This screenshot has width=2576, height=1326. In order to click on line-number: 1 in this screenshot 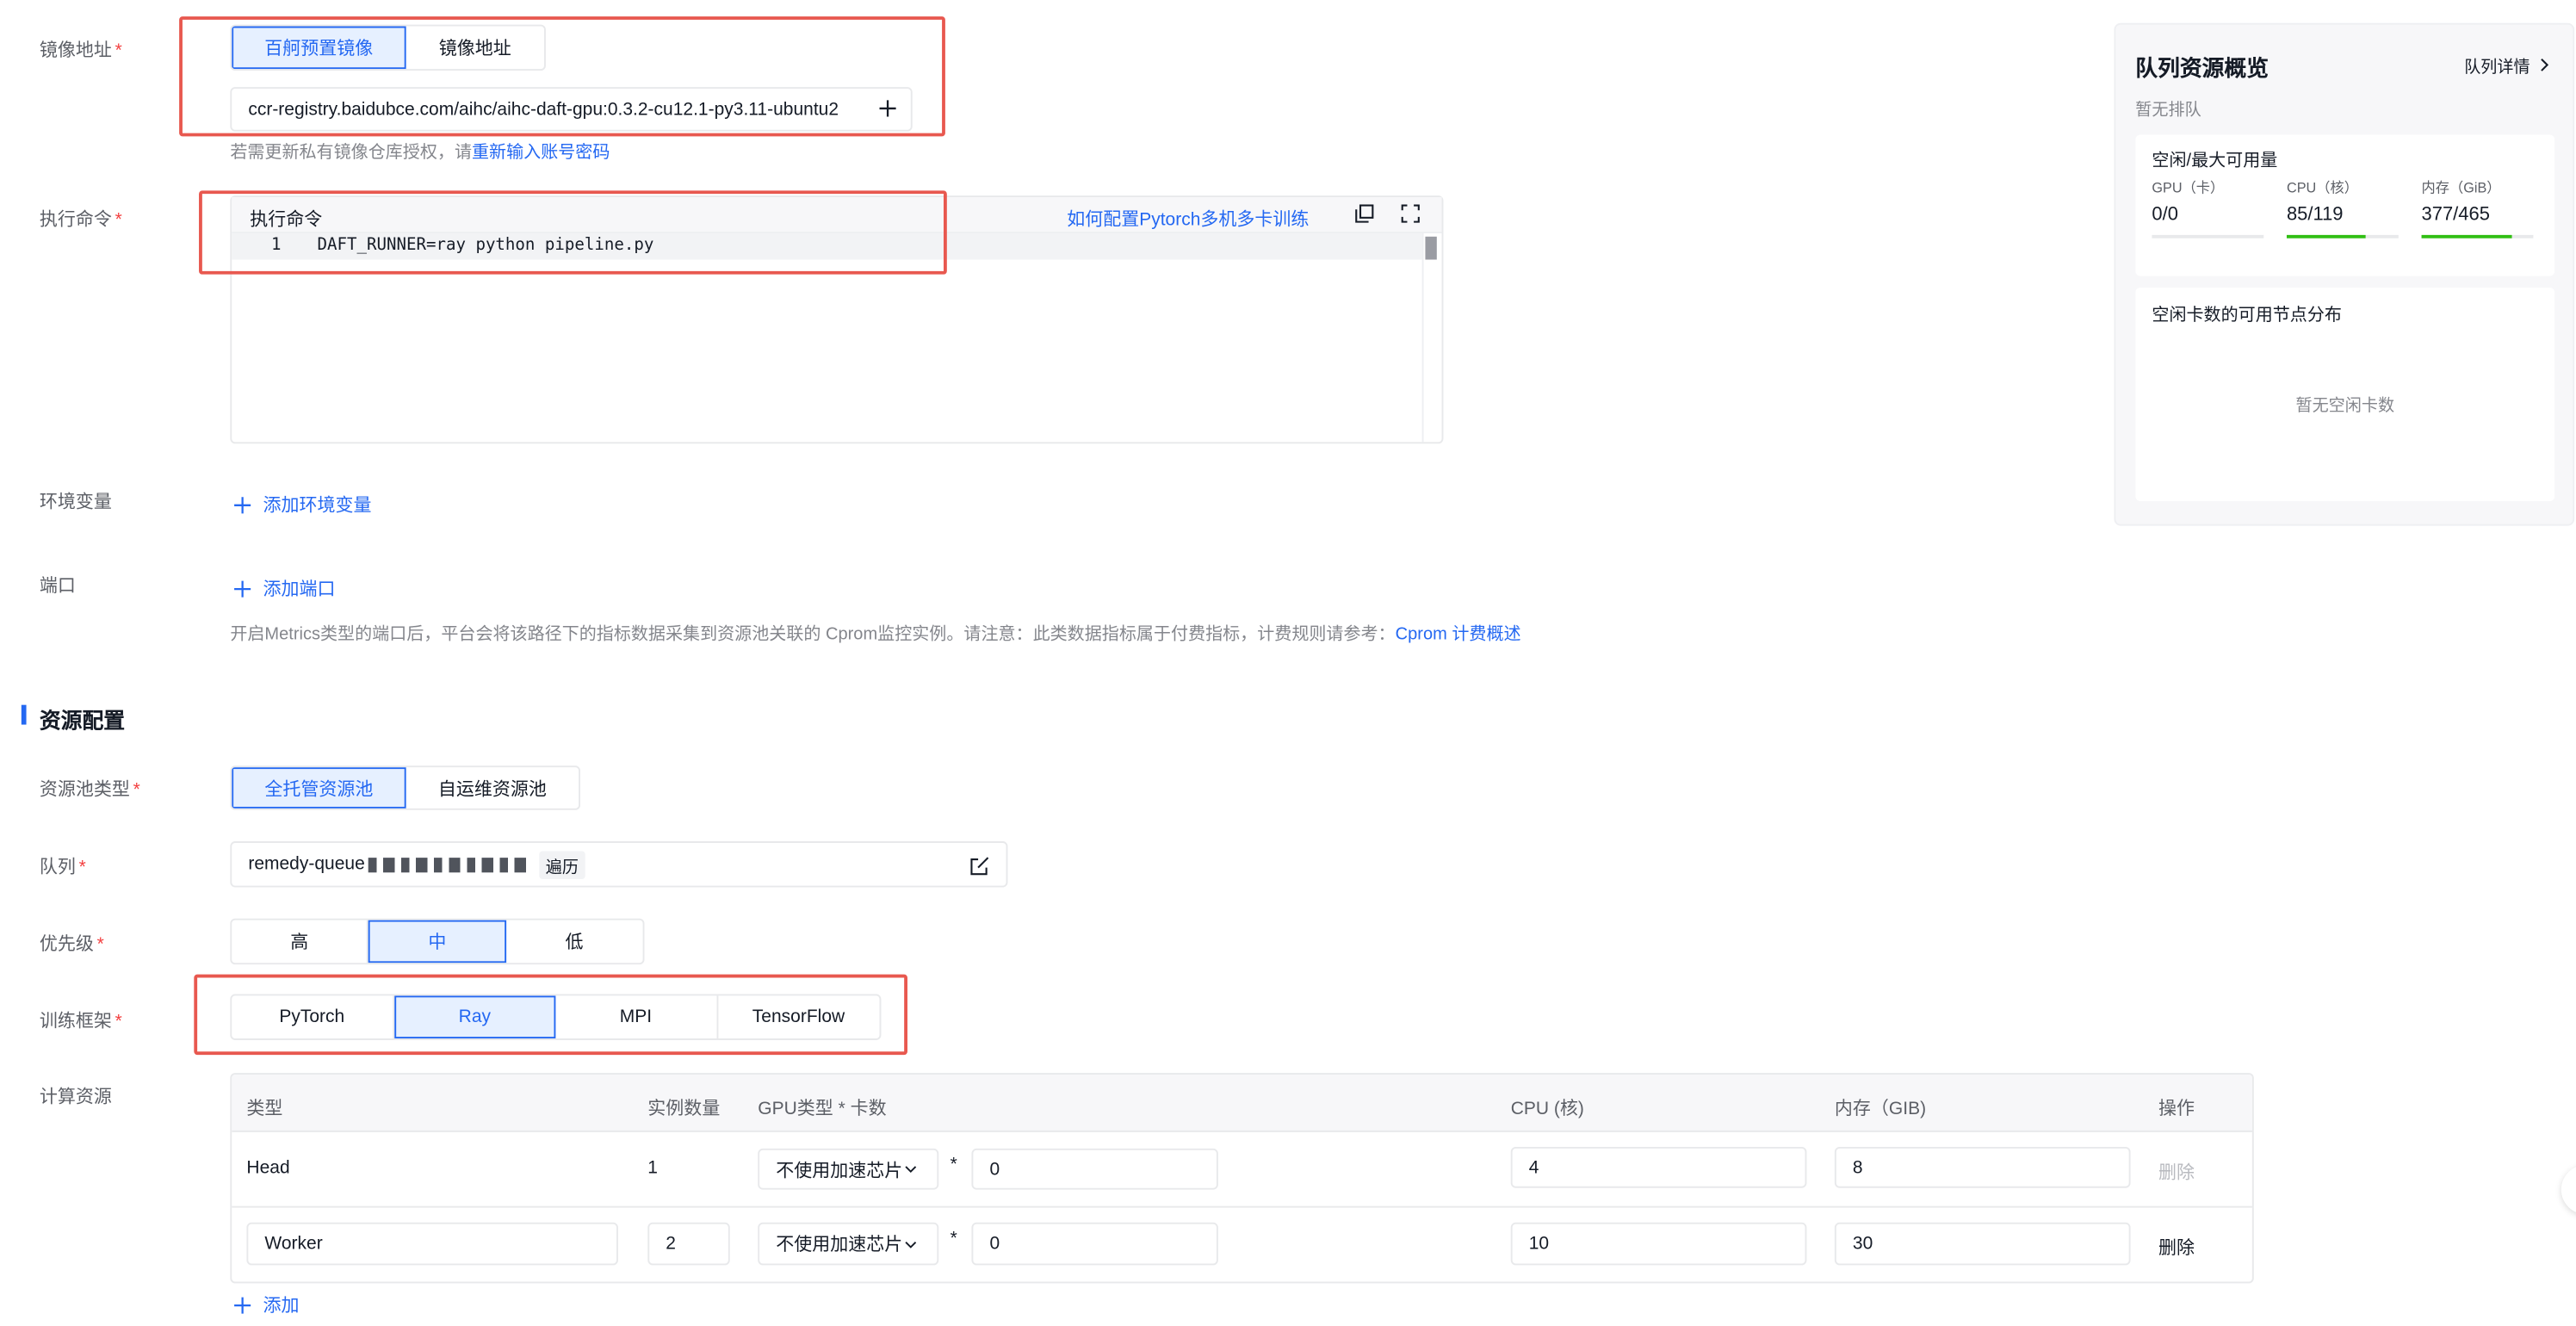, I will do `click(276, 245)`.